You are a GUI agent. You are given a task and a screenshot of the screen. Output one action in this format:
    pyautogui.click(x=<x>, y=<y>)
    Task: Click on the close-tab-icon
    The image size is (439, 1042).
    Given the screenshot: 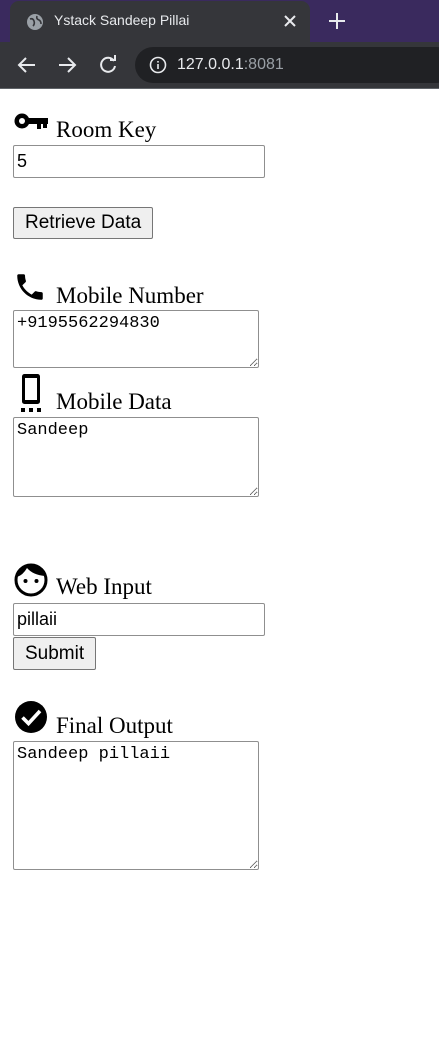 What is the action you would take?
    pyautogui.click(x=290, y=21)
    